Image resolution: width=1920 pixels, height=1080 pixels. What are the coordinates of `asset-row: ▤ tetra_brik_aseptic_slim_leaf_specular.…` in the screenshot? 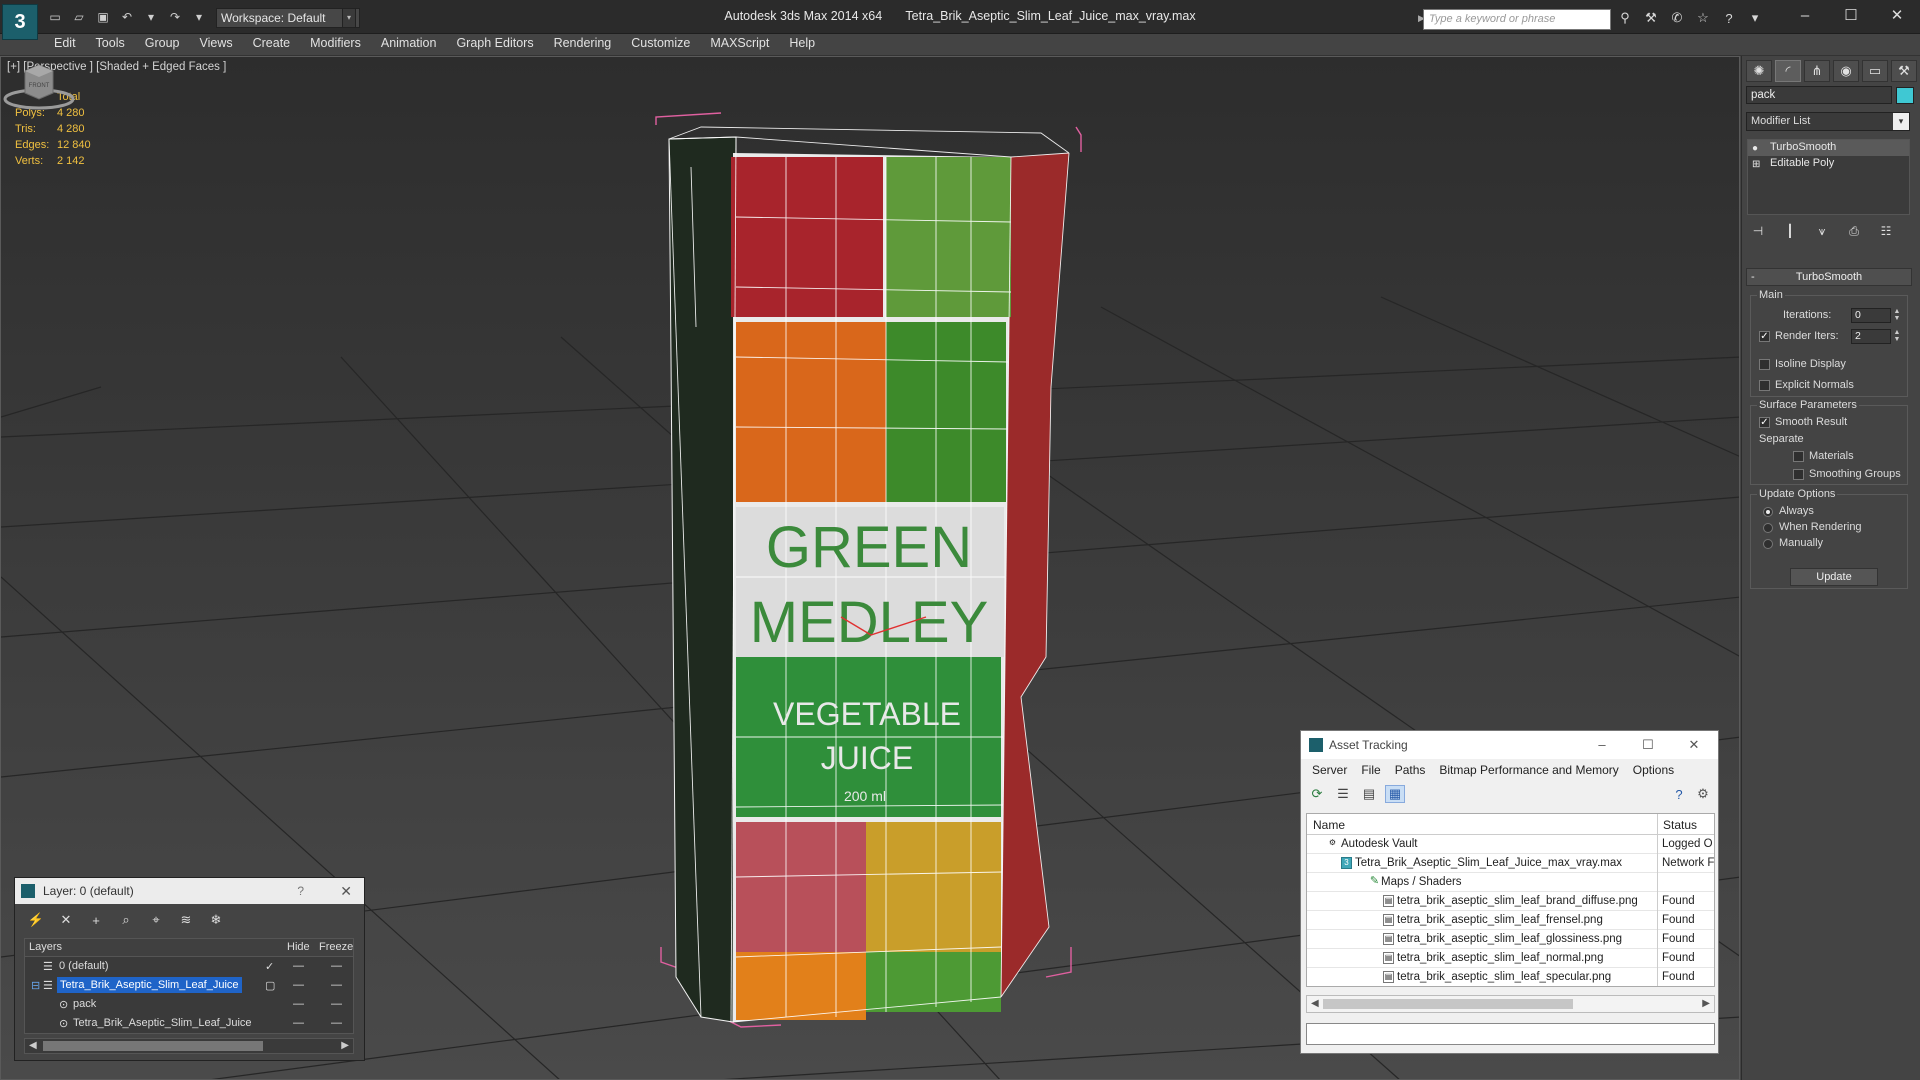 It's located at (1510, 977).